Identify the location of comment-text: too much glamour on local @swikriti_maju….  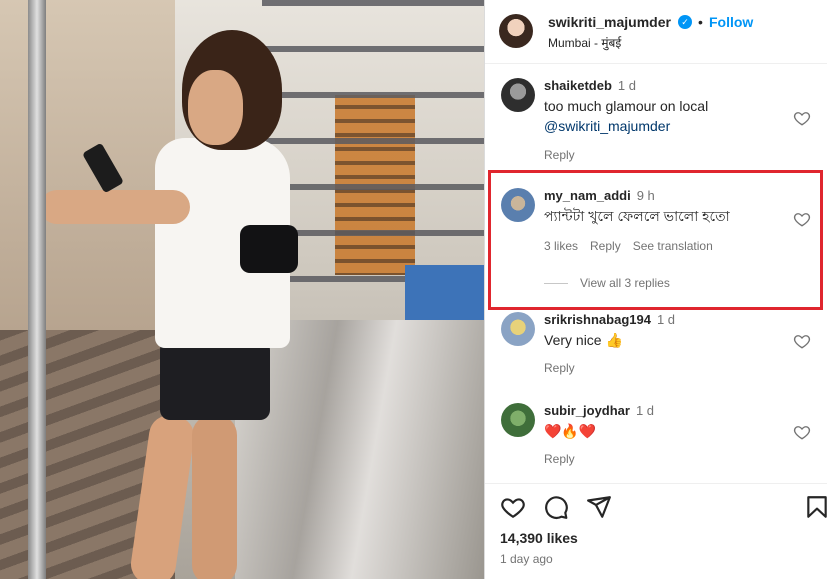
(669, 116).